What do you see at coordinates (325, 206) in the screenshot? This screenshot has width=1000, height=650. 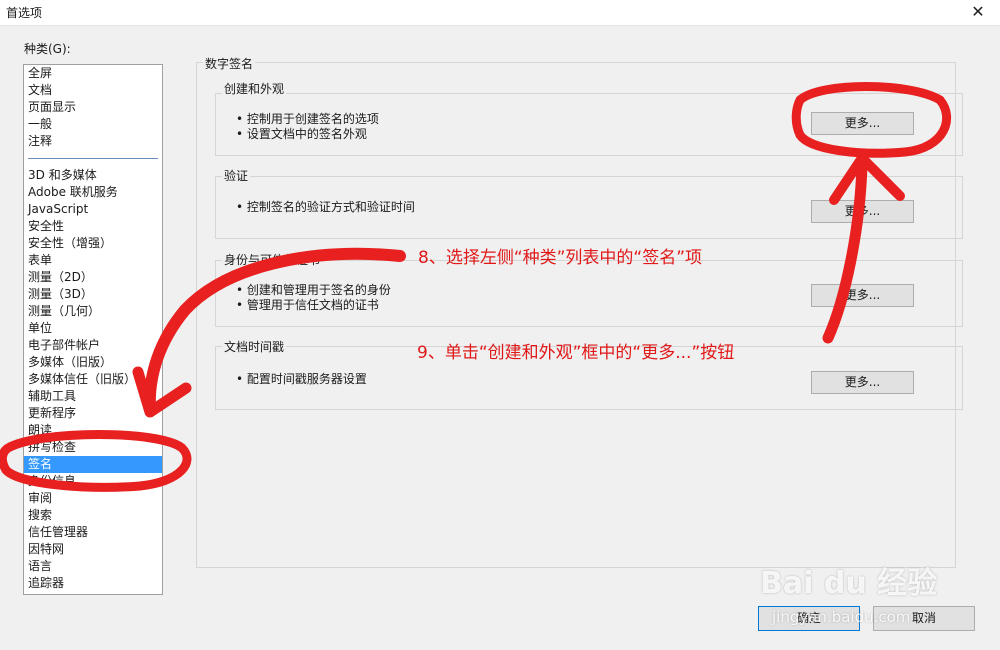 I see `bullet-verify-1: 控制签名的验证方式和验证时间` at bounding box center [325, 206].